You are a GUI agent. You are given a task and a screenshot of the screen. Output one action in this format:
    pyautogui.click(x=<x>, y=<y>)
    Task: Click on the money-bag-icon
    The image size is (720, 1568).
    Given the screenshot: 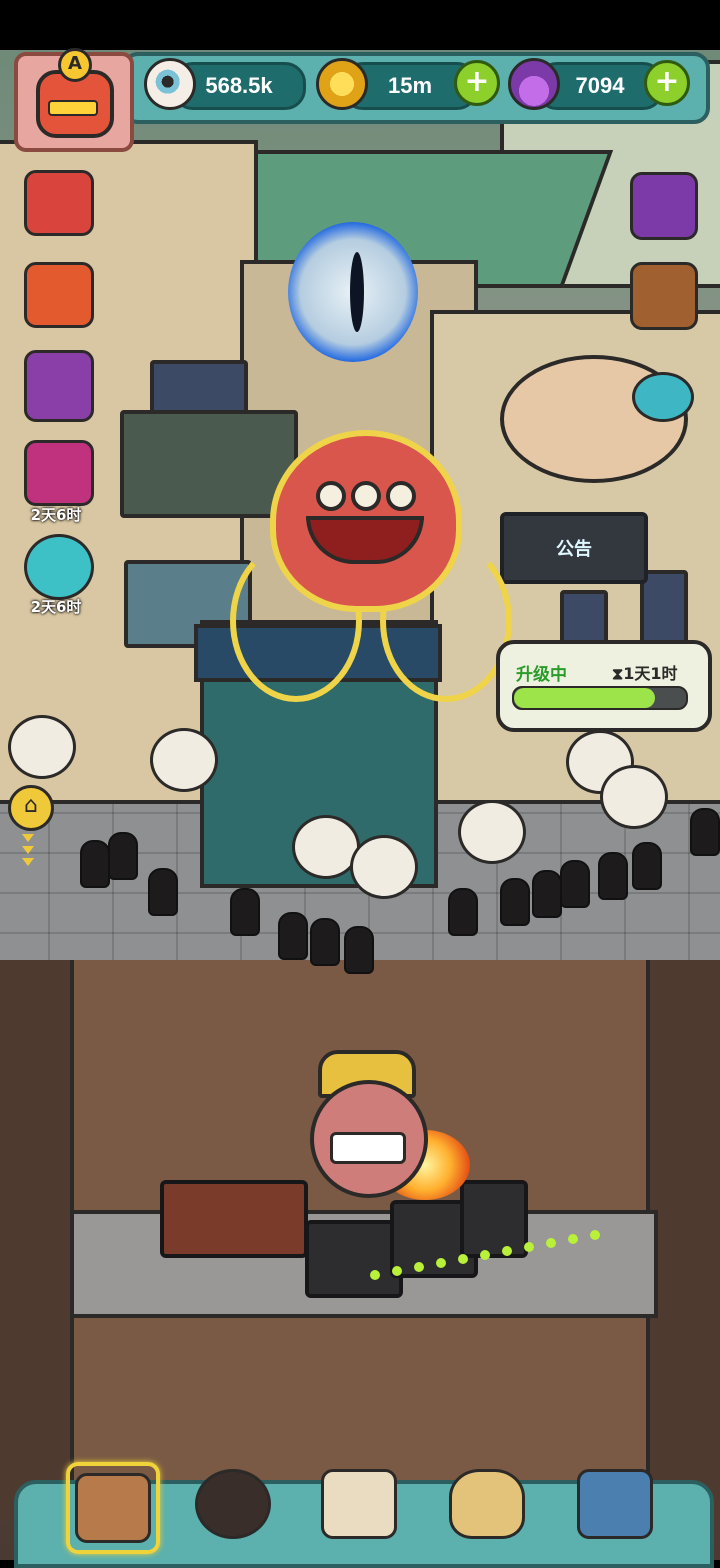 What is the action you would take?
    pyautogui.click(x=487, y=1504)
    